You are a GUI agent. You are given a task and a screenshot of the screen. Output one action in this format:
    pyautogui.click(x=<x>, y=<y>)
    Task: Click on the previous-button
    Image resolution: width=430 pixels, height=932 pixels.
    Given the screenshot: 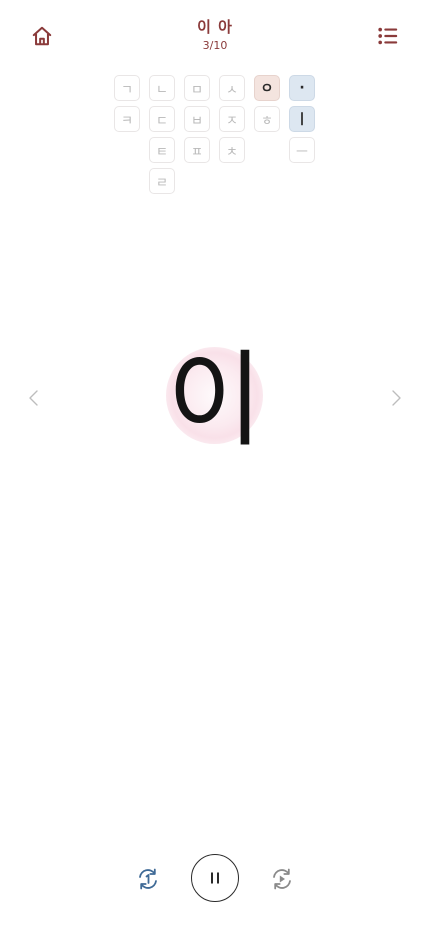 What is the action you would take?
    pyautogui.click(x=34, y=398)
    